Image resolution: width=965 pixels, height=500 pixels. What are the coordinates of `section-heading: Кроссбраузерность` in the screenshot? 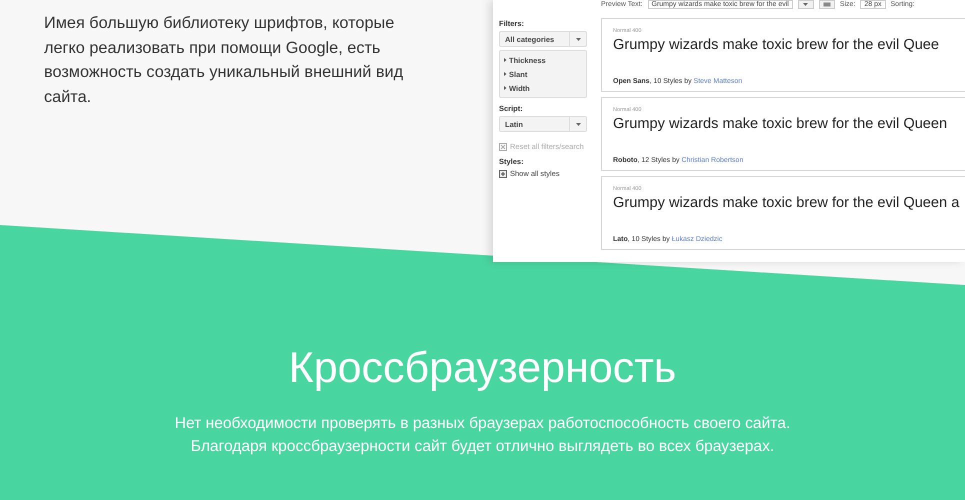 It's located at (482, 368).